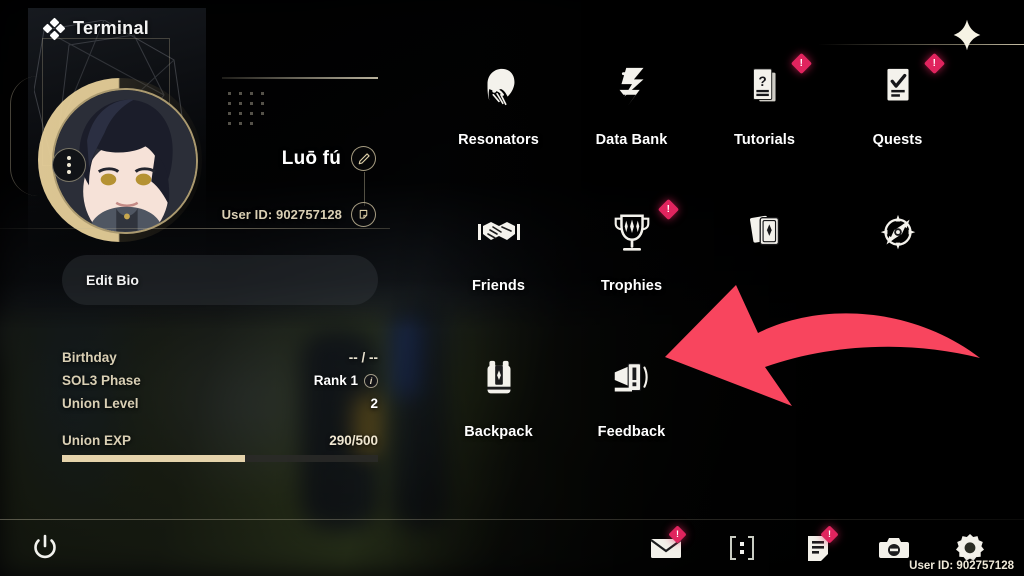 This screenshot has width=1024, height=576. I want to click on user-id-row: User ID: 902757128, so click(299, 214).